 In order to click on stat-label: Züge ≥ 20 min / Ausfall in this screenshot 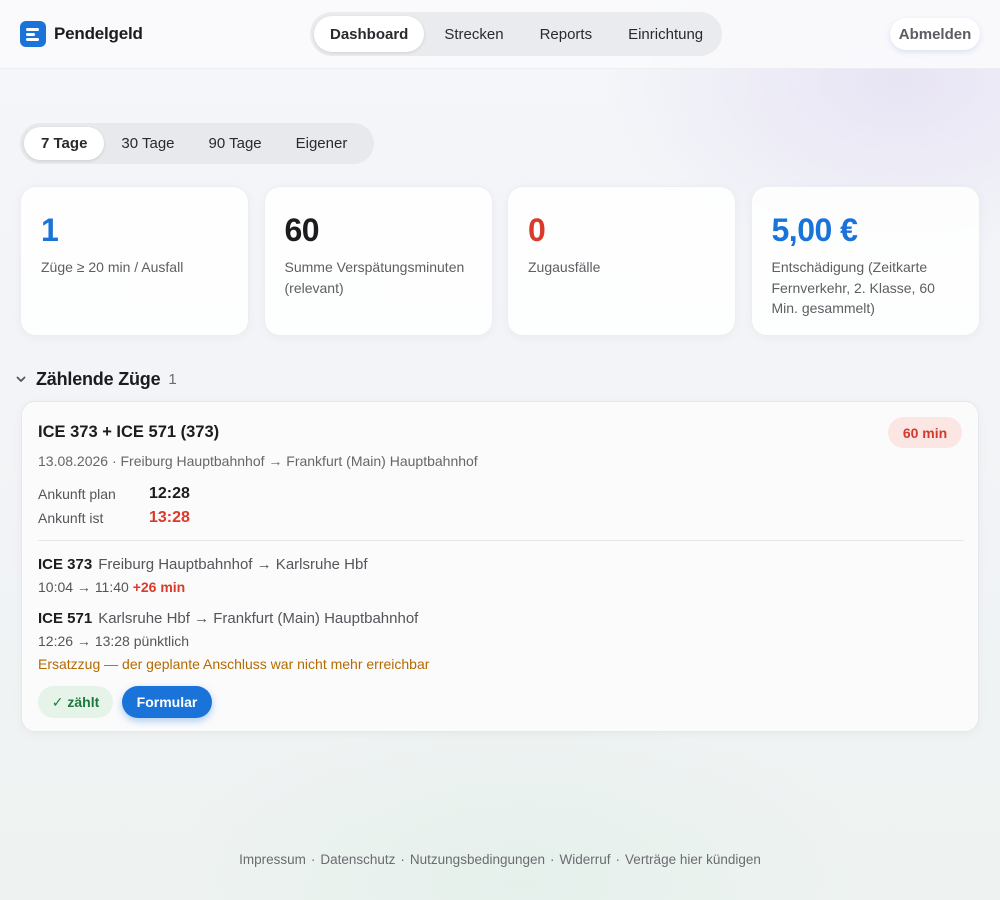, I will do `click(112, 267)`.